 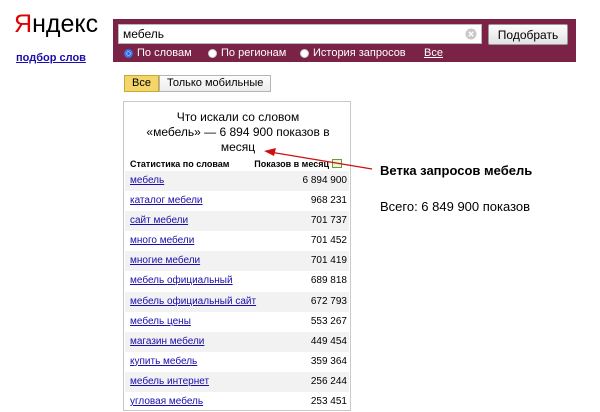 I want to click on word-selection-link: подбор слов, so click(x=51, y=58).